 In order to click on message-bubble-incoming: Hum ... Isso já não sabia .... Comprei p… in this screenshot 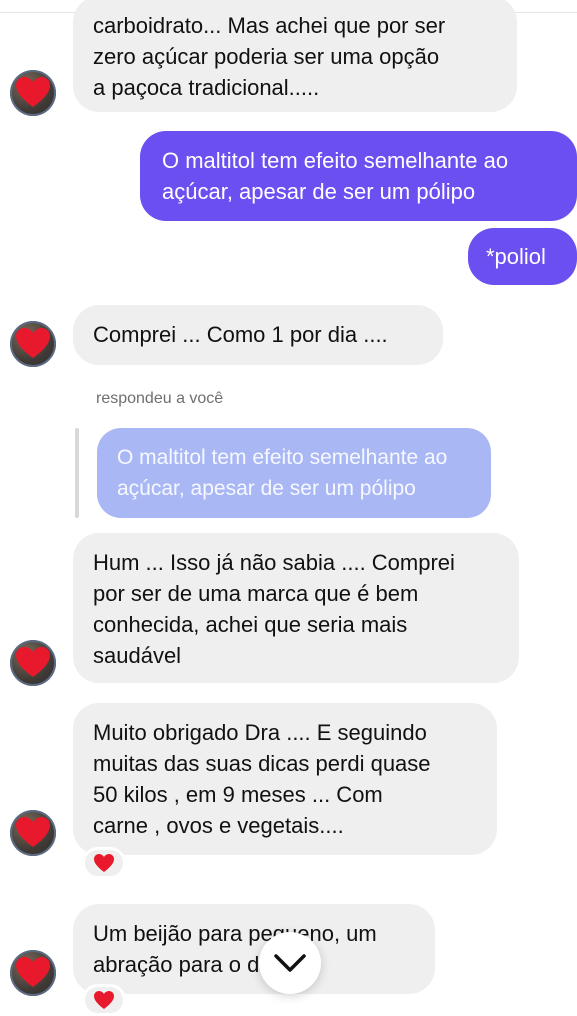, I will do `click(296, 608)`.